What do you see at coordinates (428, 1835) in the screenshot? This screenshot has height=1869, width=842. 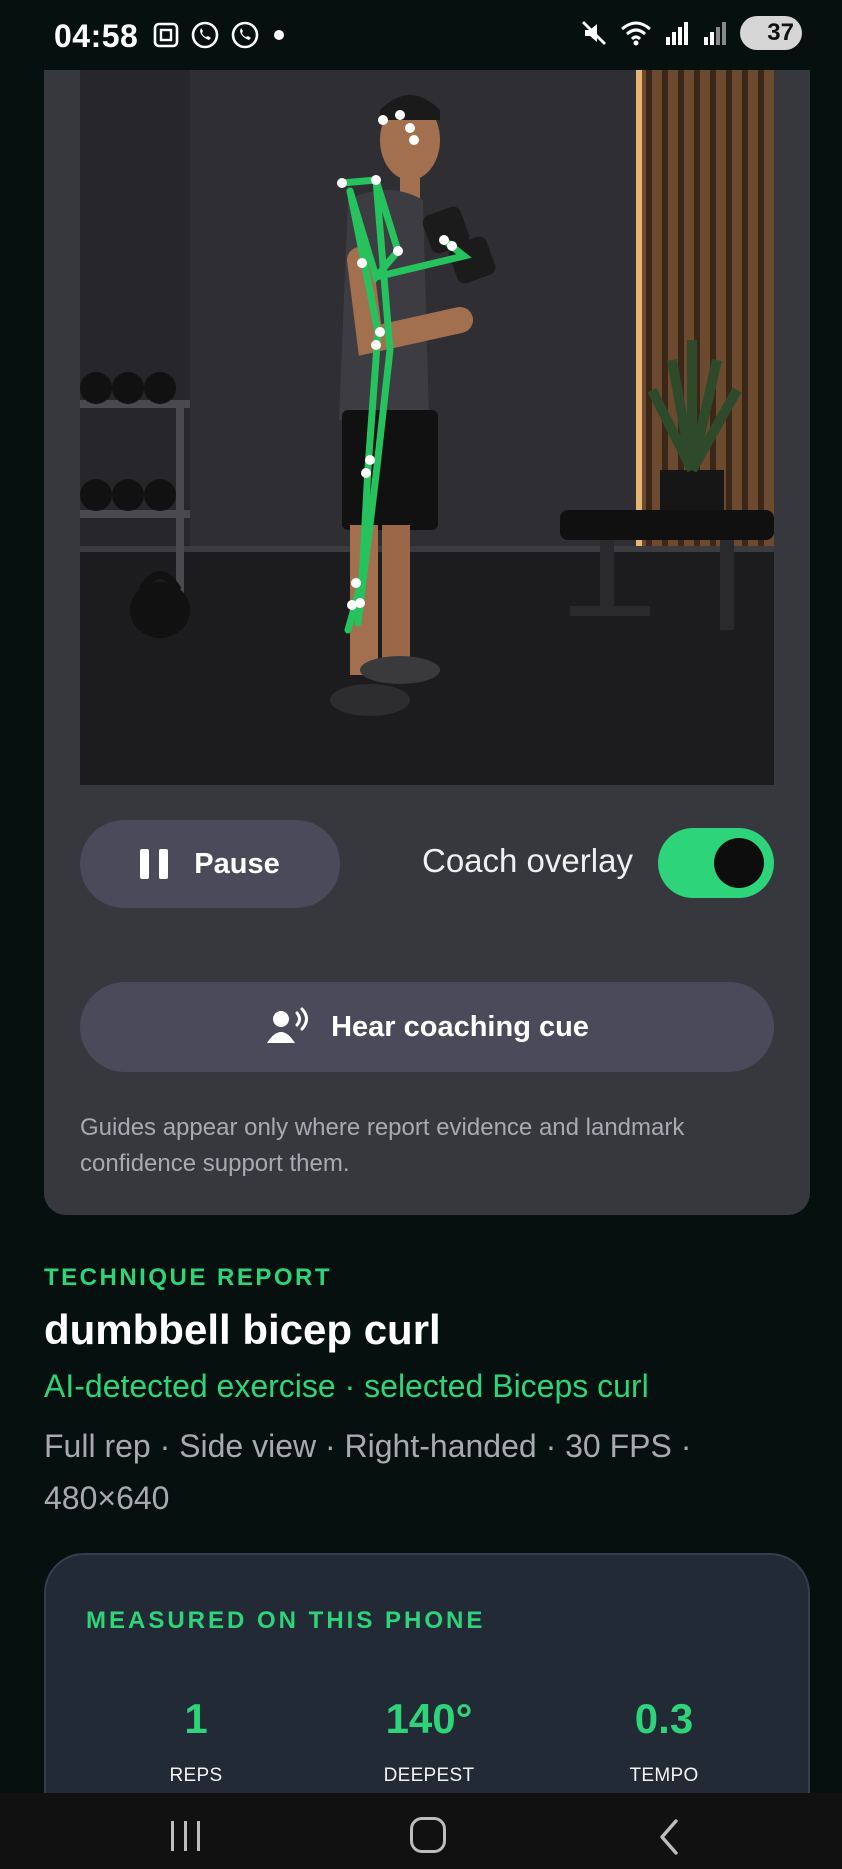 I see `home-icon` at bounding box center [428, 1835].